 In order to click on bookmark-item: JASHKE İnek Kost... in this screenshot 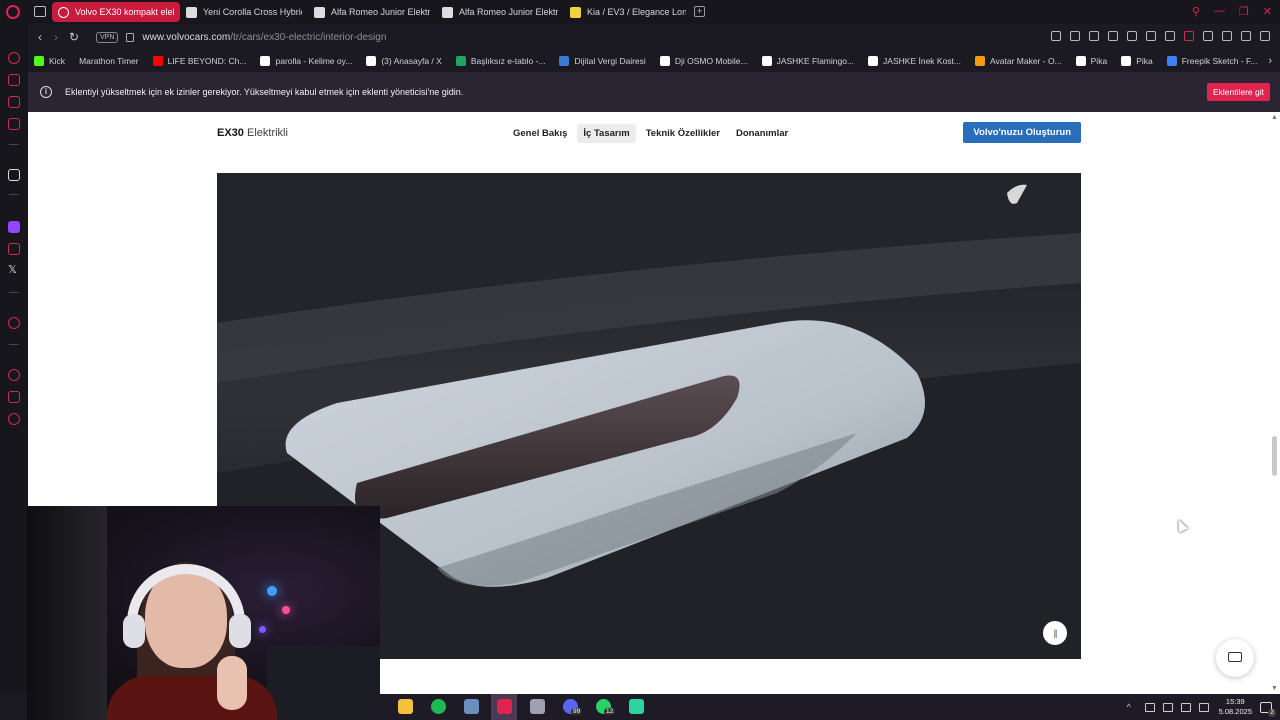, I will do `click(914, 61)`.